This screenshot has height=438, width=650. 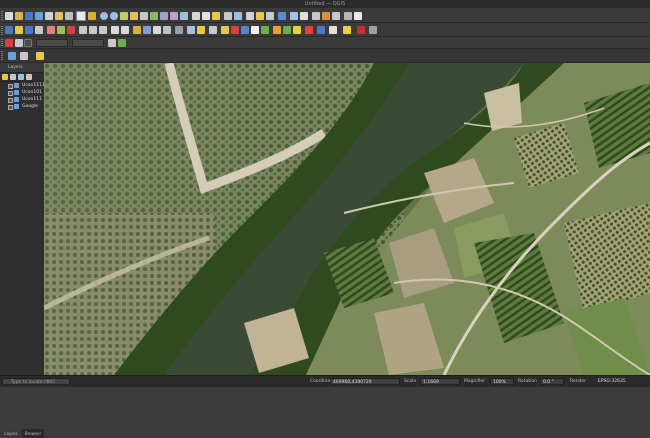 I want to click on plugin-stop-icon, so click(x=361, y=30).